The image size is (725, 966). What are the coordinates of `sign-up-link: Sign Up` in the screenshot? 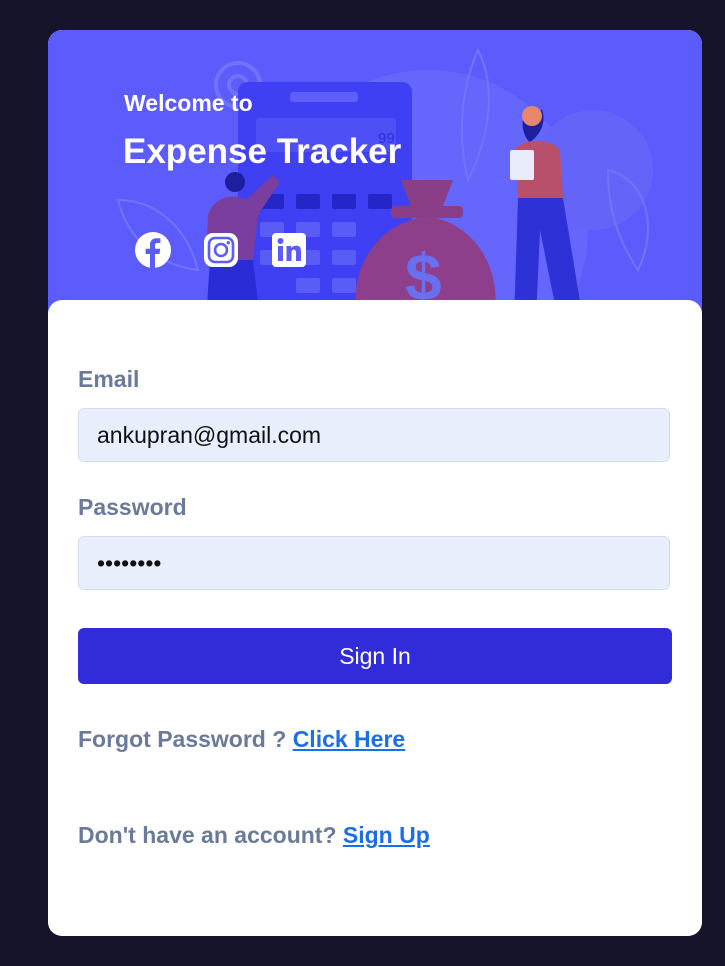 It's located at (386, 835).